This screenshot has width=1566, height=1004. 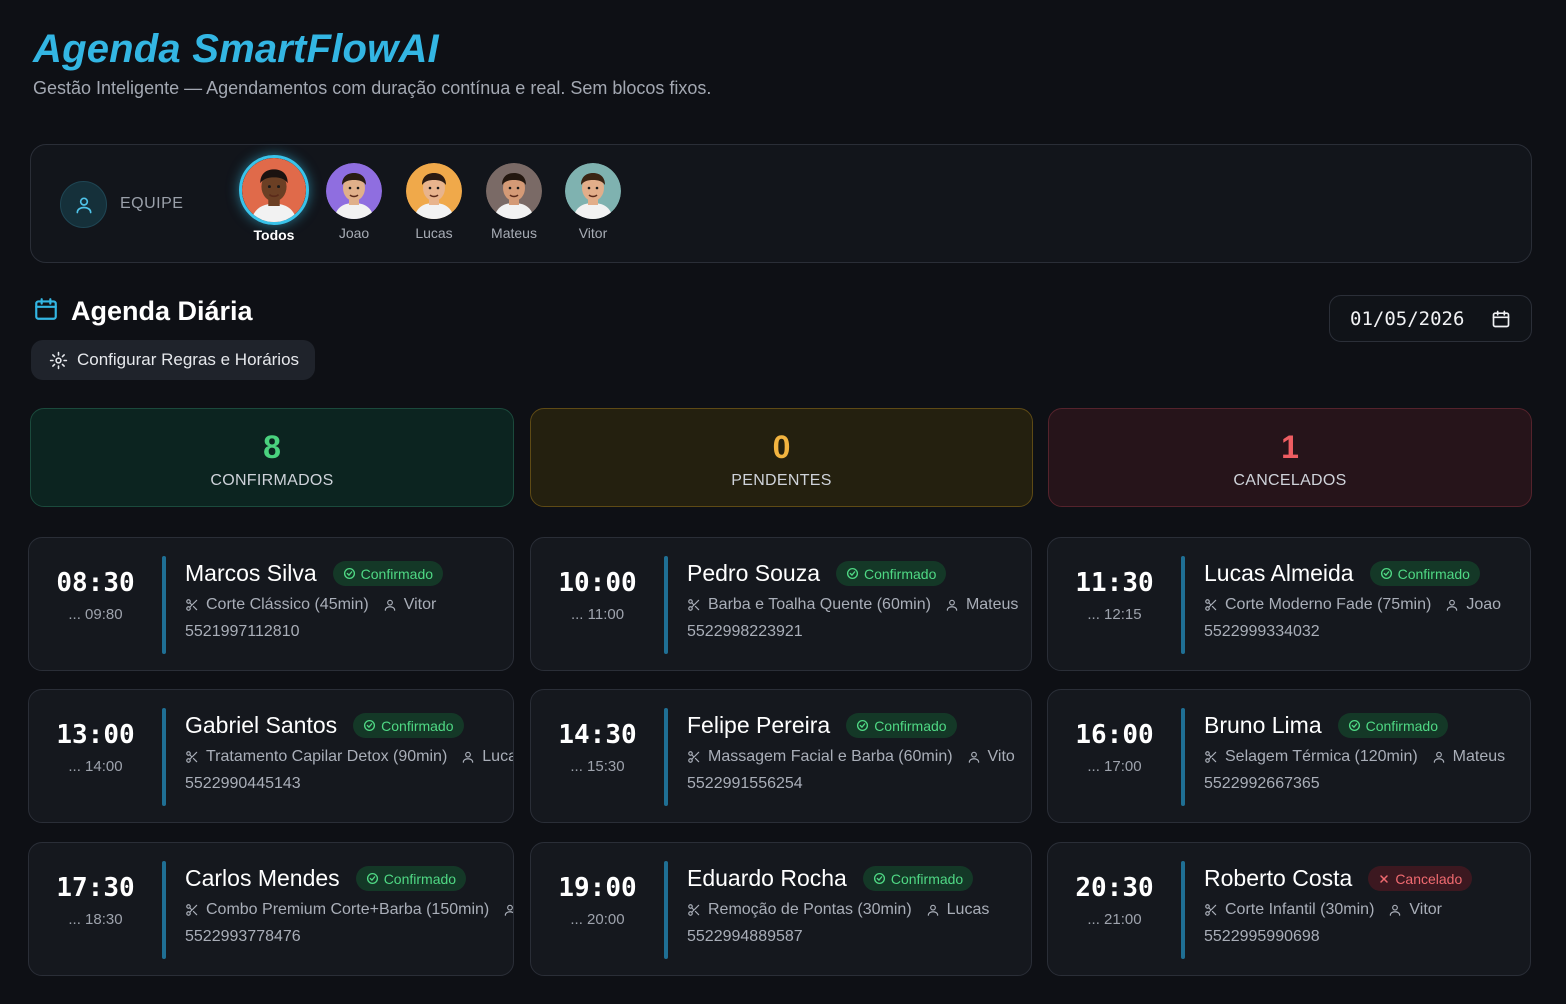 I want to click on barber-name: Lucas, so click(x=968, y=909).